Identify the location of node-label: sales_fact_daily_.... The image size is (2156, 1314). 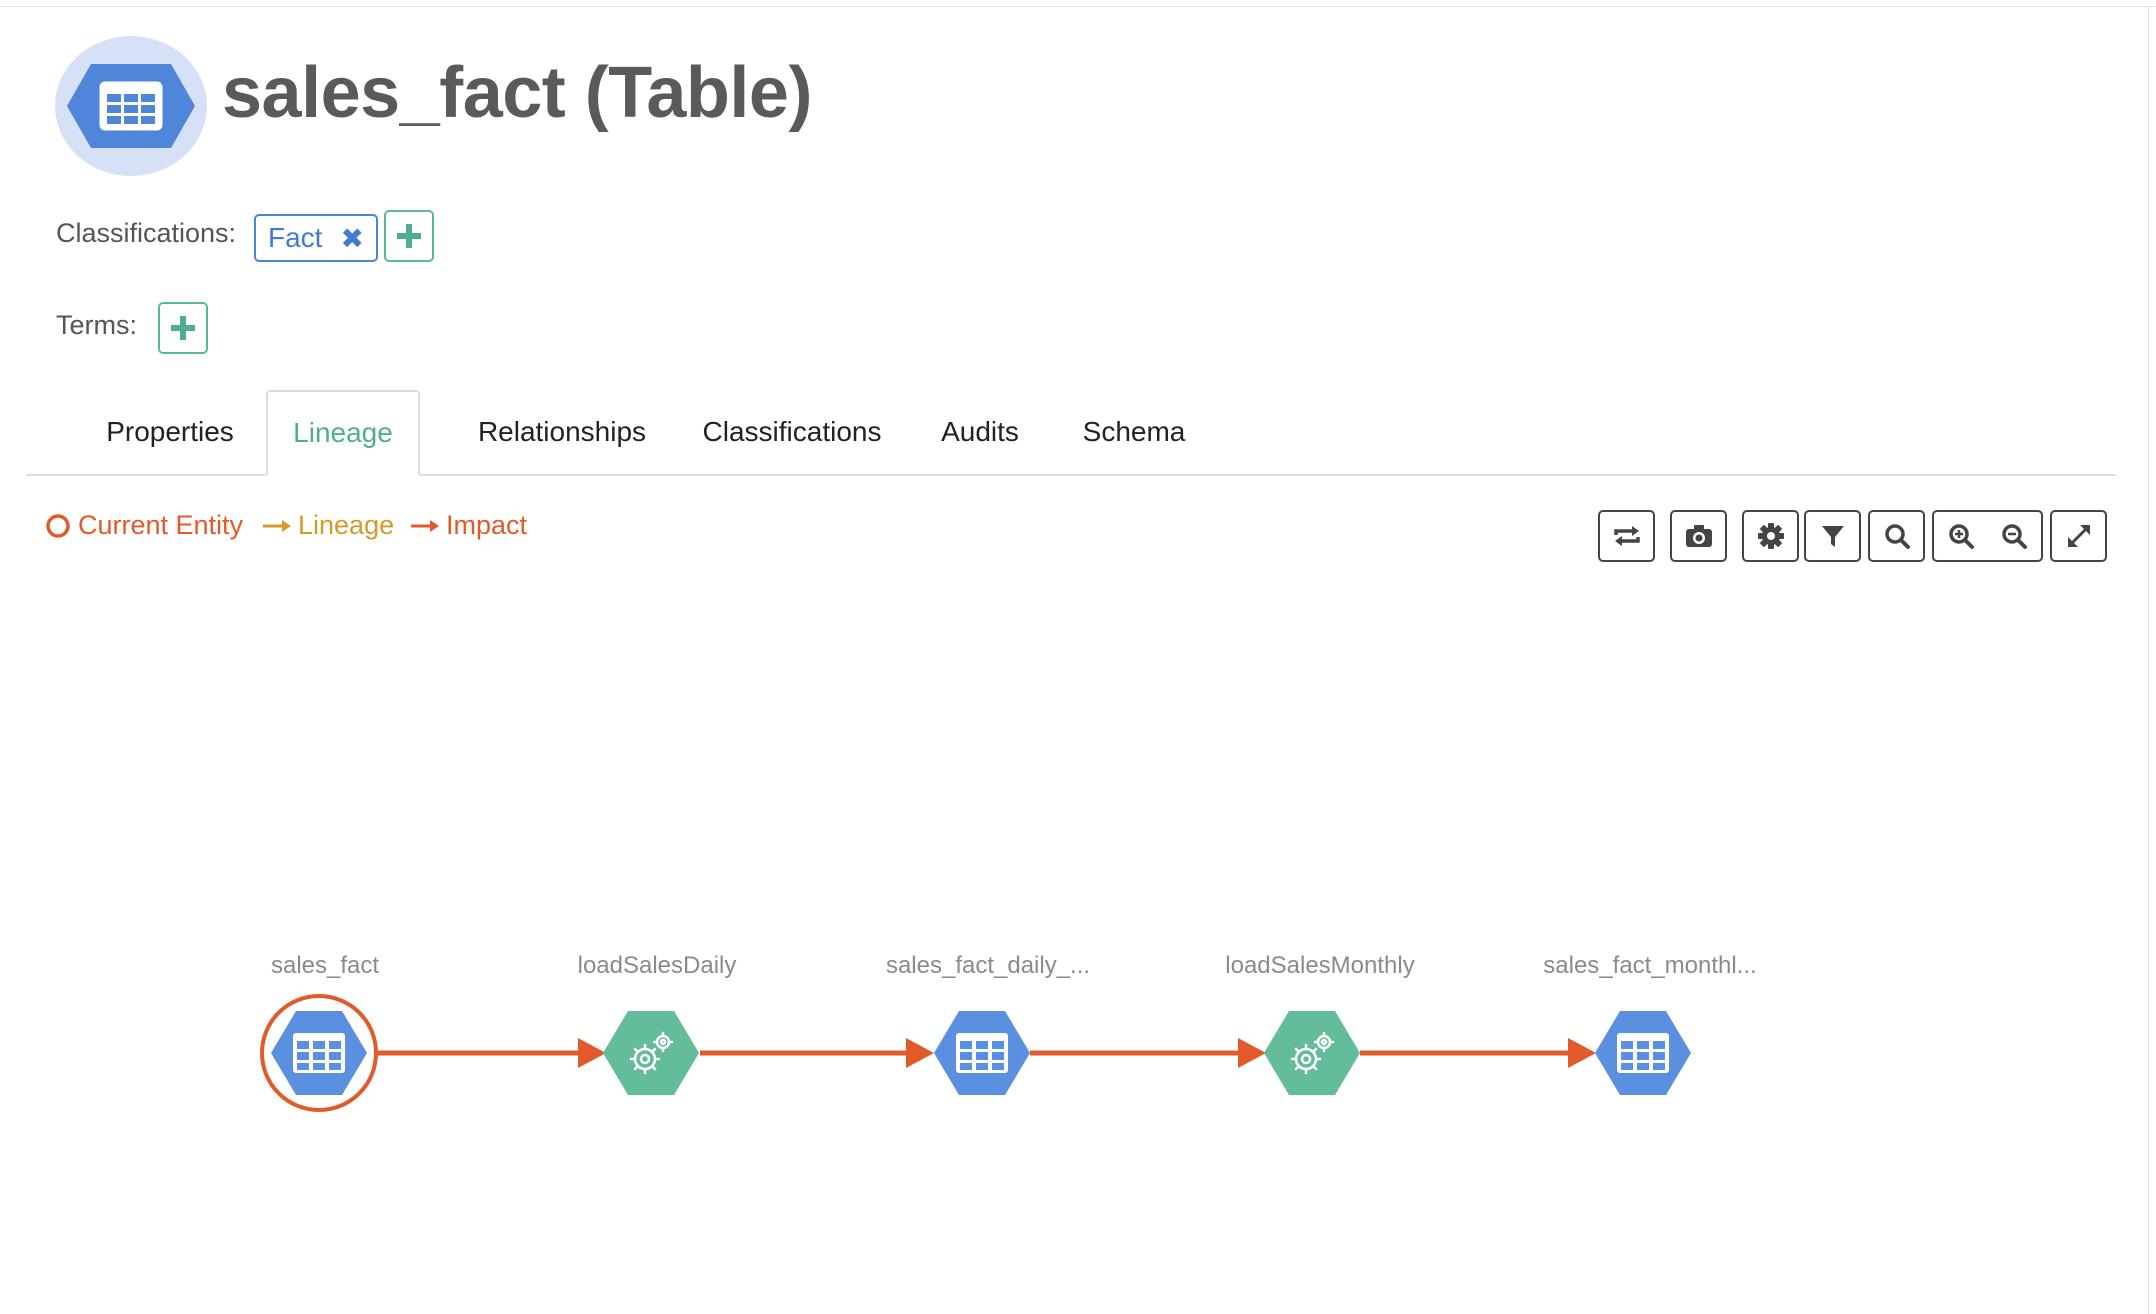
(988, 966).